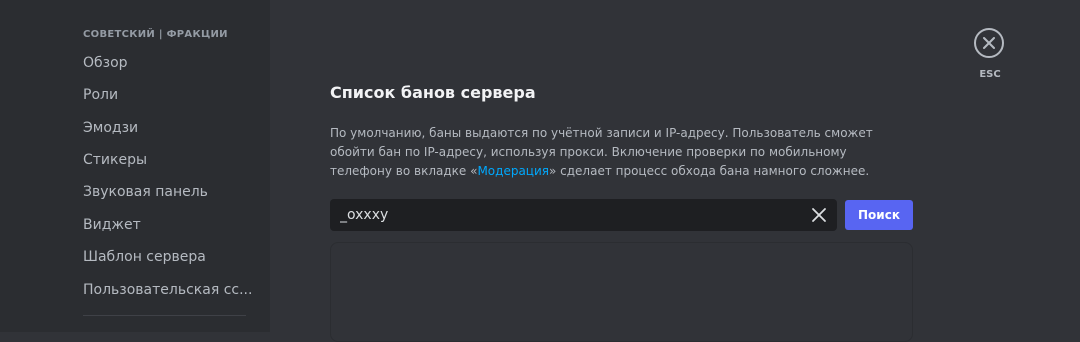 The image size is (1080, 342). Describe the element at coordinates (105, 63) in the screenshot. I see `sidebar-item-overview: Обзор` at that location.